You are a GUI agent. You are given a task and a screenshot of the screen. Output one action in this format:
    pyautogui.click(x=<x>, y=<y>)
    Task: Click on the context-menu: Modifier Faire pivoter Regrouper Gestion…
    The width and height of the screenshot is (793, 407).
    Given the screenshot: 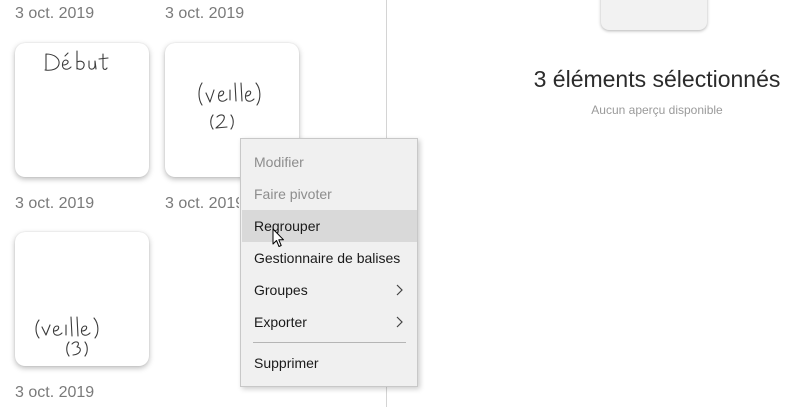 What is the action you would take?
    pyautogui.click(x=329, y=262)
    